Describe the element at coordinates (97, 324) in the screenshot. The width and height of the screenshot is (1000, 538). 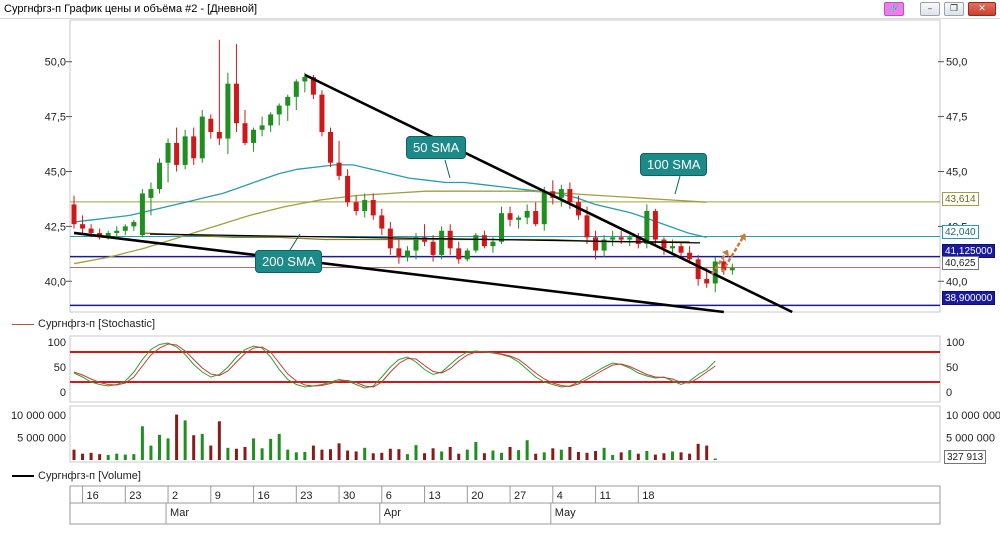
I see `stochastic-legend-label: Сургнфгз-п [Stochastic]` at that location.